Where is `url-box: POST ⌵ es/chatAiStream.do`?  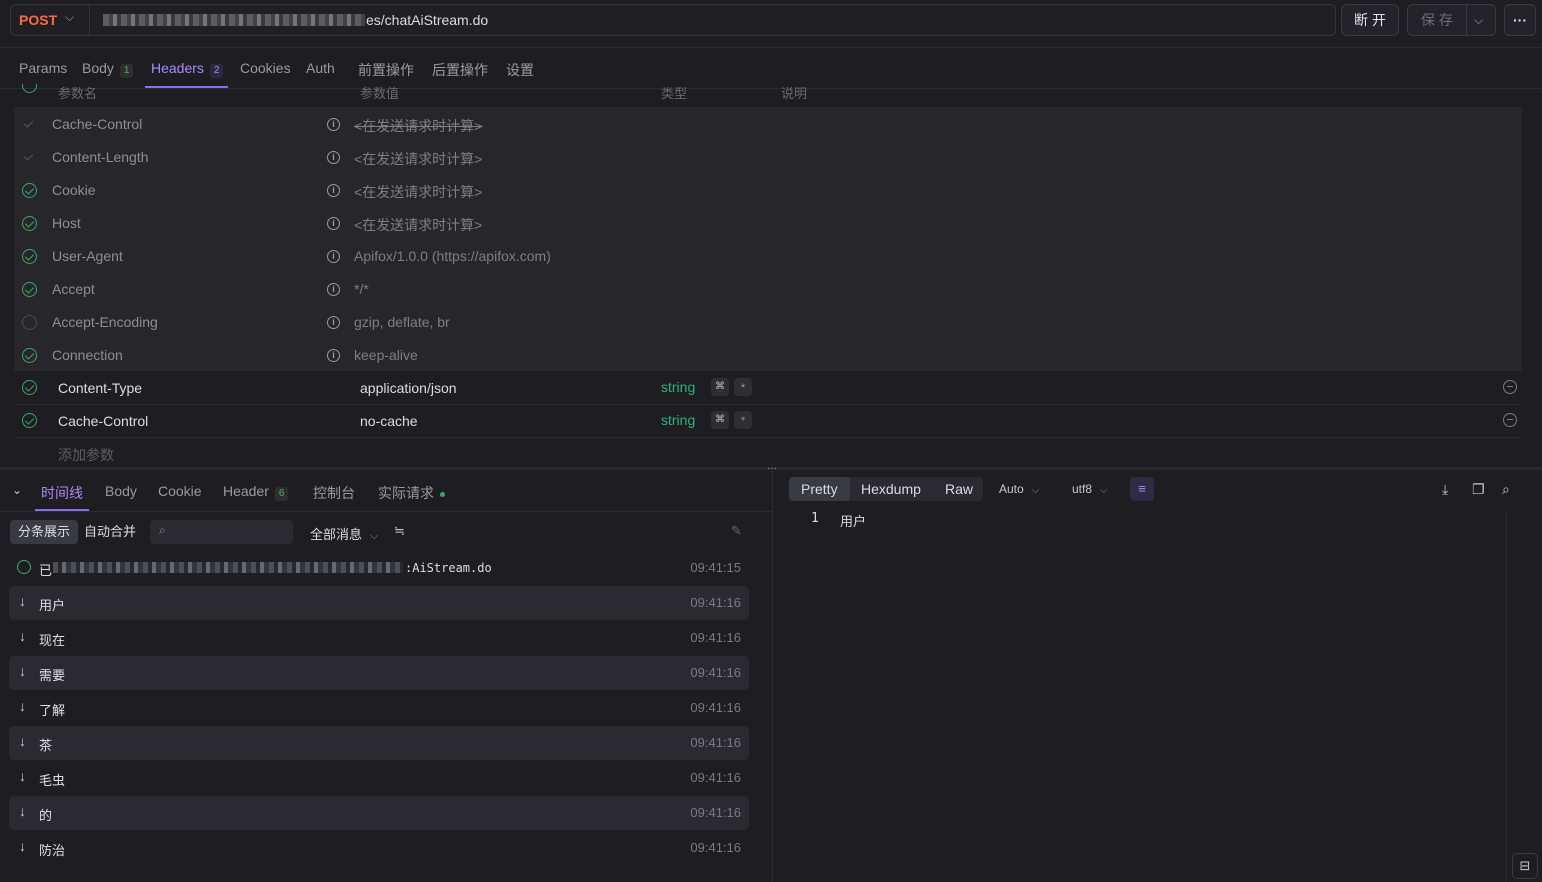 url-box: POST ⌵ es/chatAiStream.do is located at coordinates (673, 20).